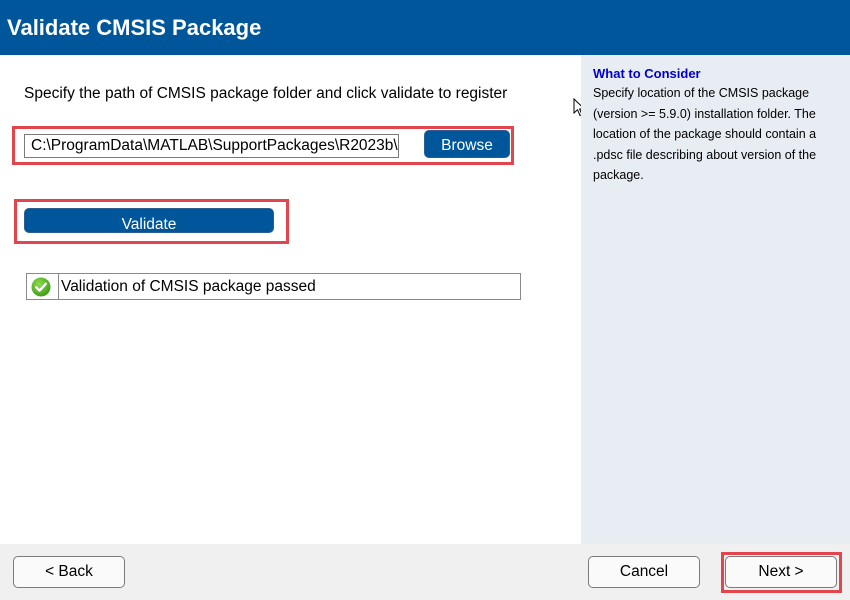 This screenshot has width=850, height=600. I want to click on status-icon-cell, so click(43, 286).